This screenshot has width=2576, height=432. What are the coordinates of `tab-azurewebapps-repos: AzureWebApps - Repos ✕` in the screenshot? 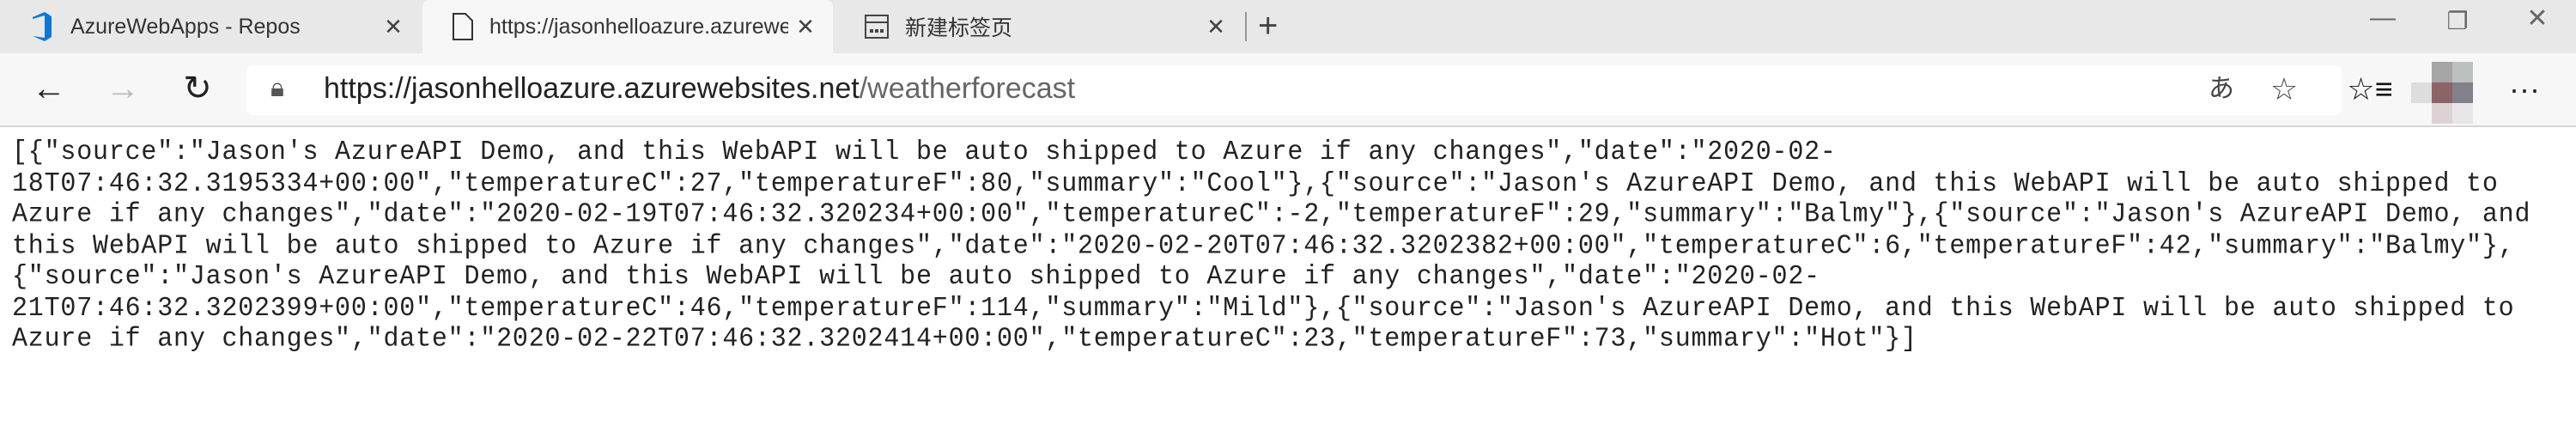 It's located at (210, 26).